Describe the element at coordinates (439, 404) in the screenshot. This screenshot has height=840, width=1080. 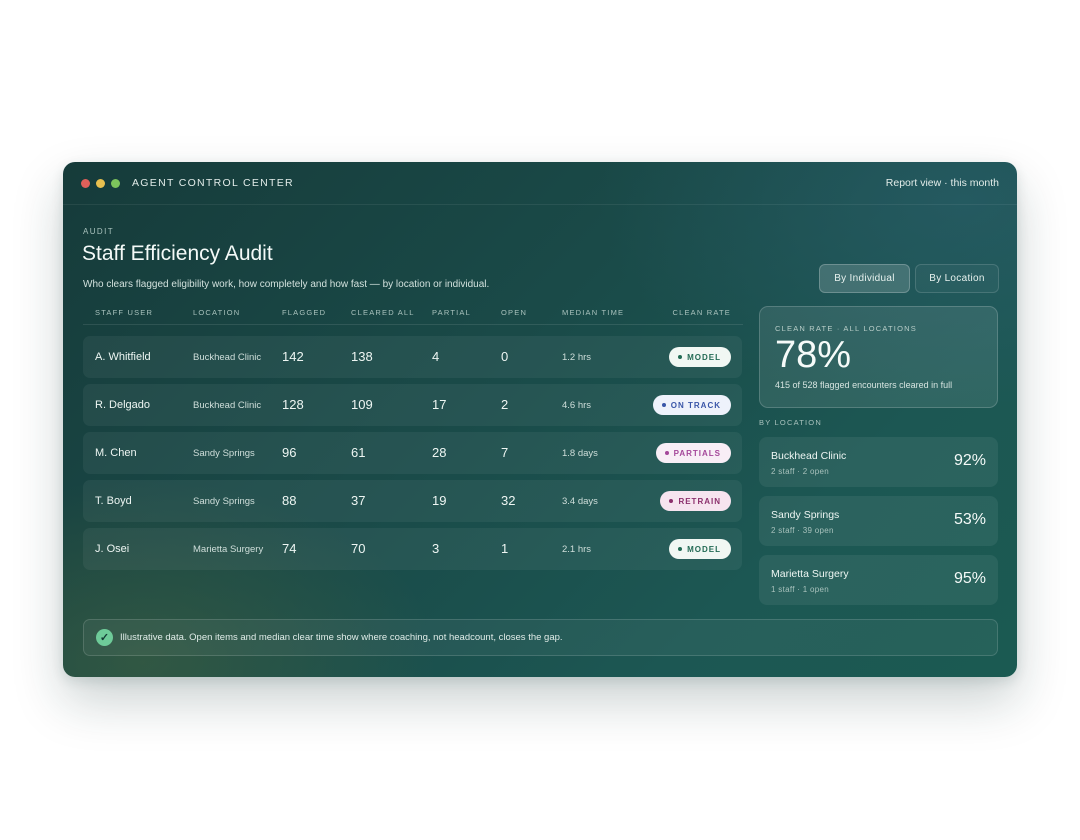
I see `partial-cell: 17` at that location.